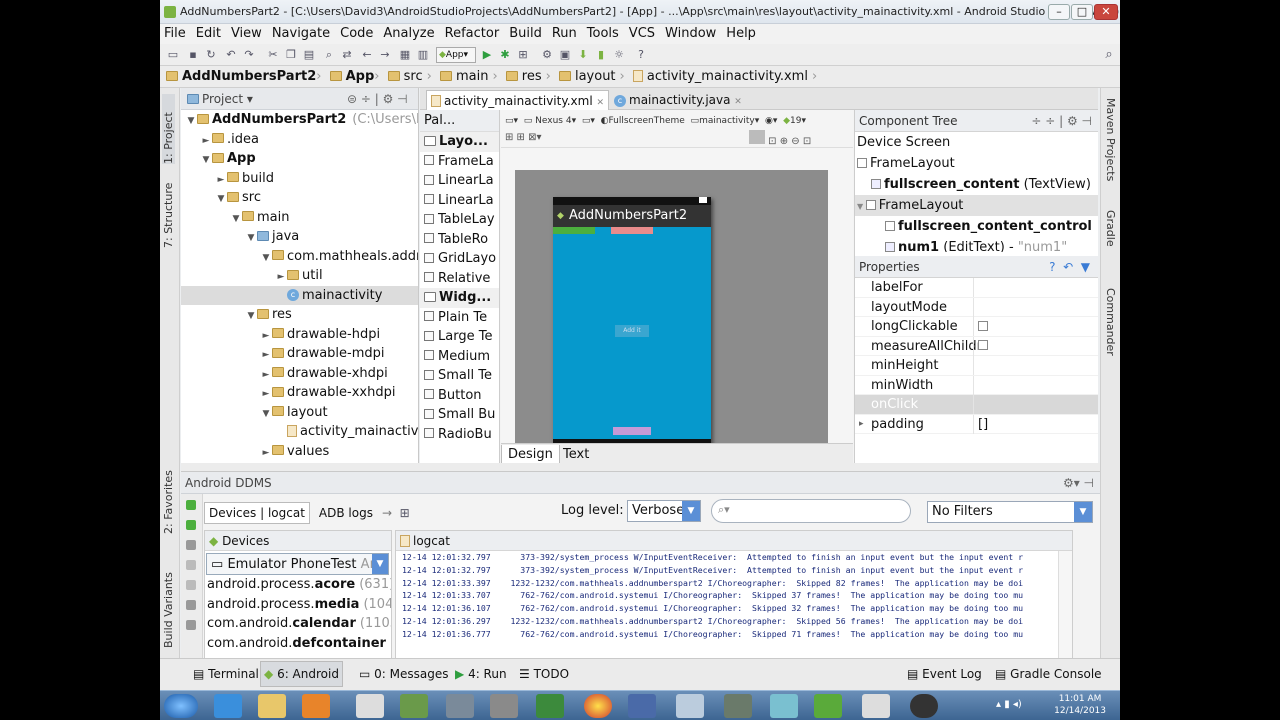  I want to click on palette-item: RadioBu, so click(459, 435).